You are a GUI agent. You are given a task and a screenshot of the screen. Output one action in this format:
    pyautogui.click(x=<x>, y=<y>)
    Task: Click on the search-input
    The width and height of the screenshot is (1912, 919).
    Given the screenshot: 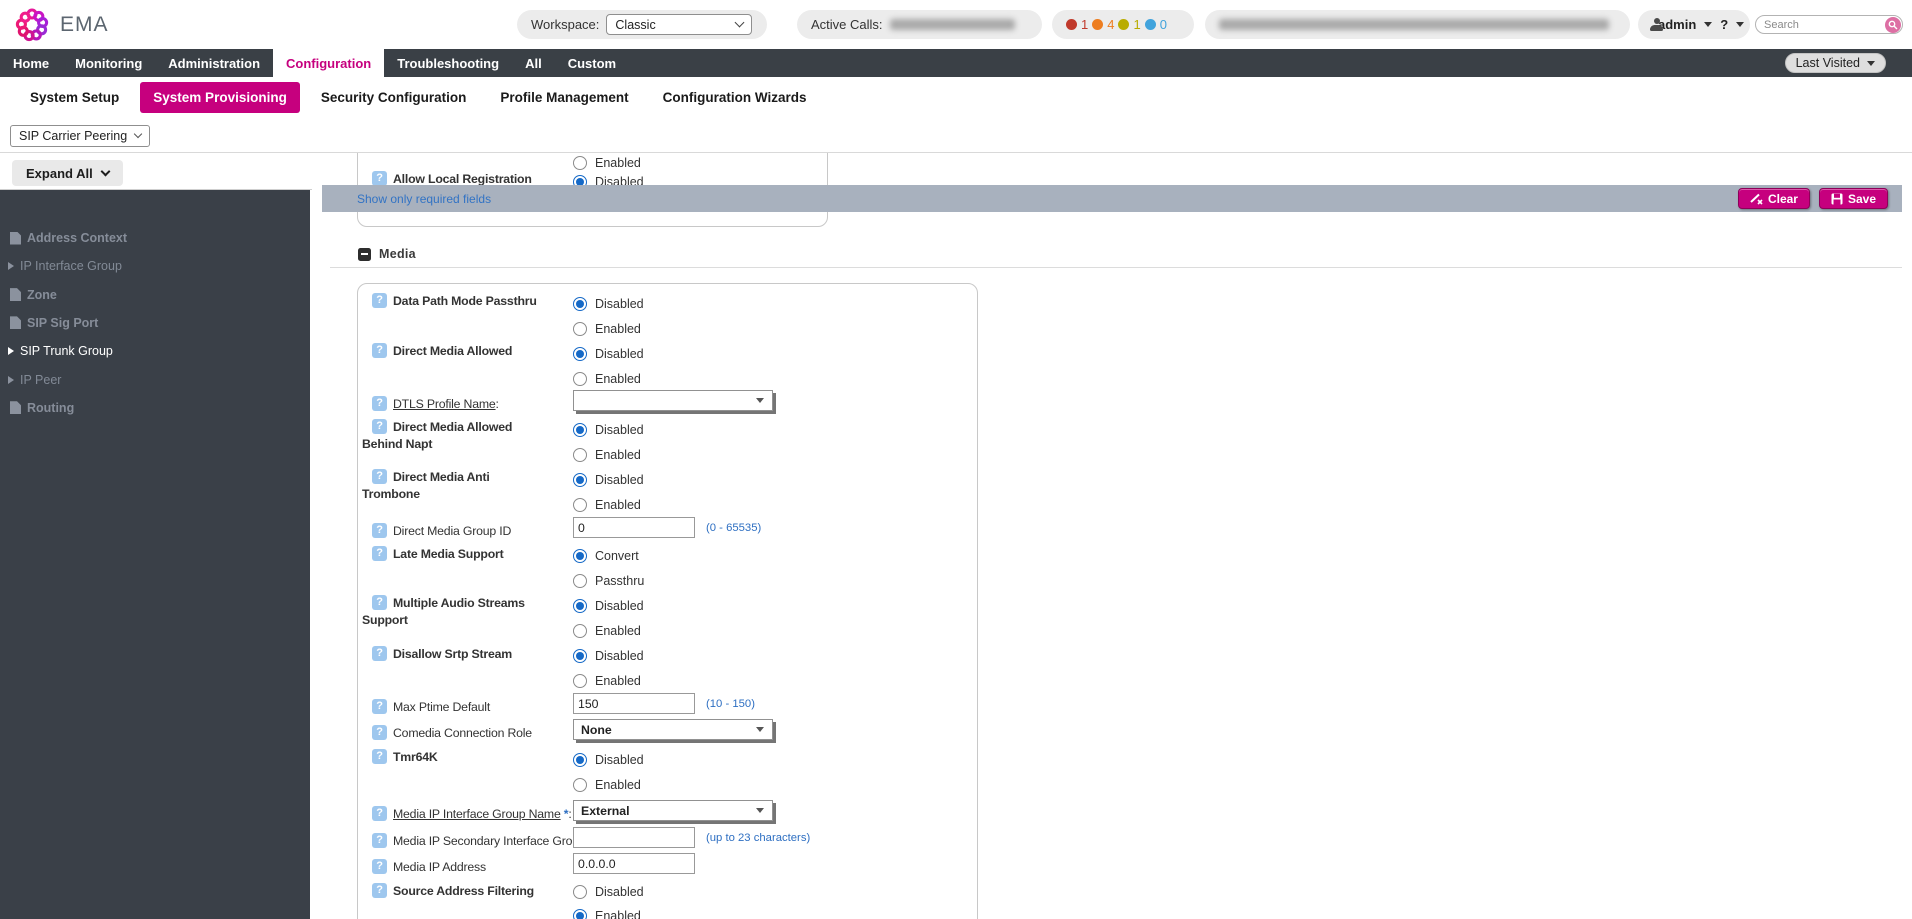 What is the action you would take?
    pyautogui.click(x=1819, y=24)
    